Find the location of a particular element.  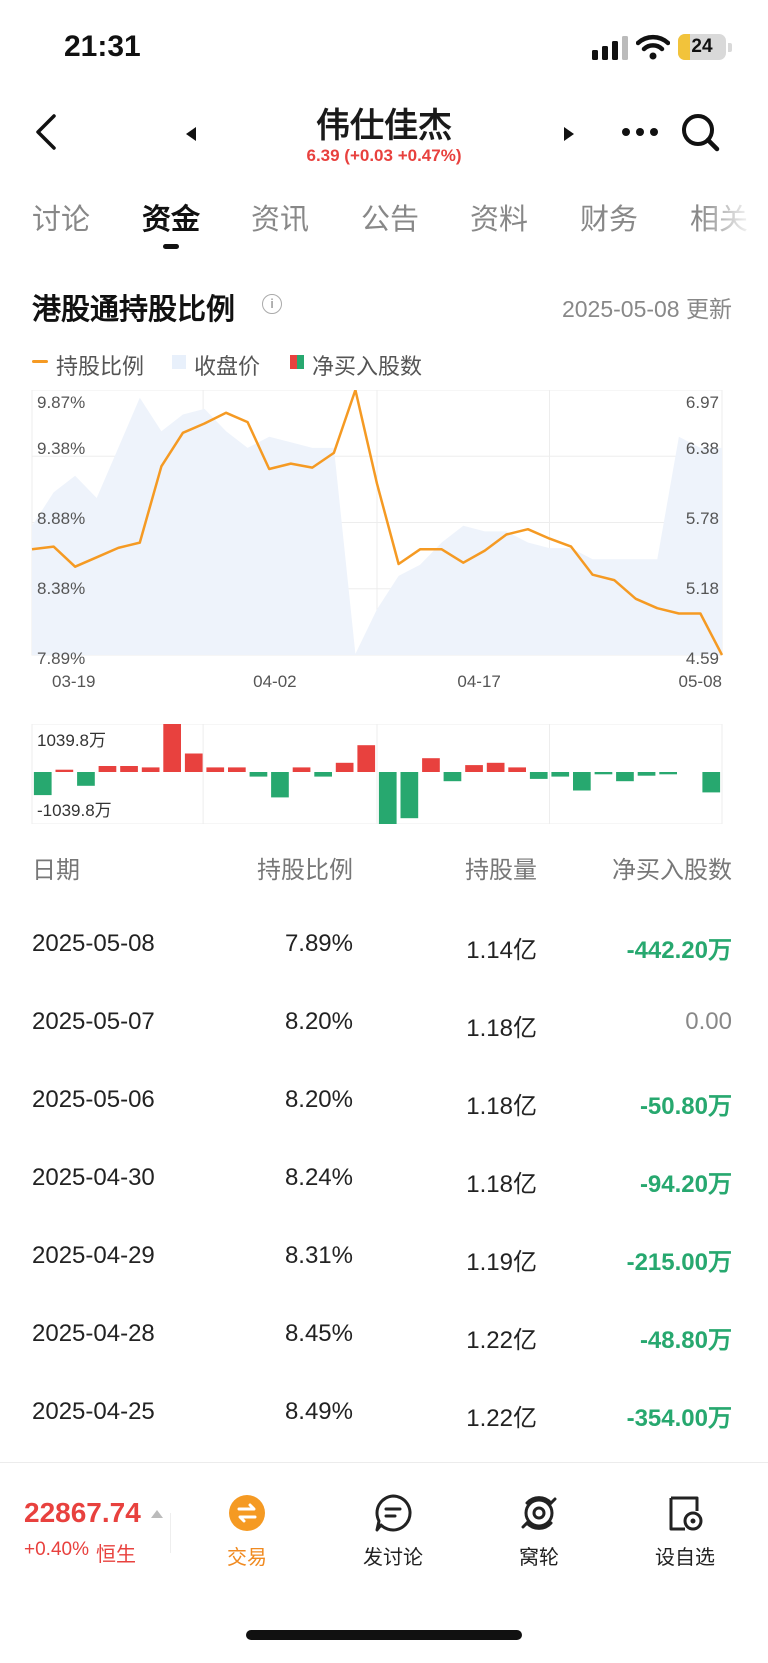

section-title: 港股通持股比例 is located at coordinates (134, 310).